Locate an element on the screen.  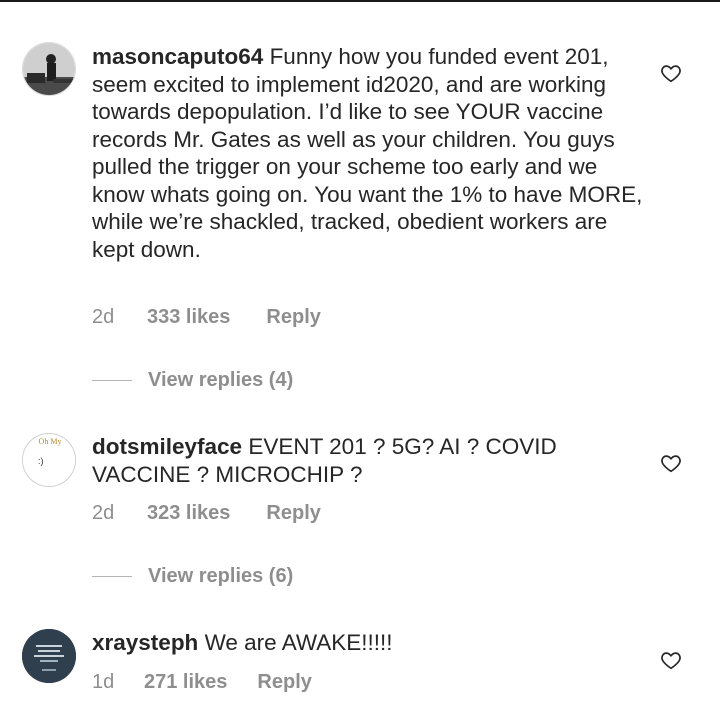
comment-meta: 2d 333 likes Reply is located at coordinates (206, 317).